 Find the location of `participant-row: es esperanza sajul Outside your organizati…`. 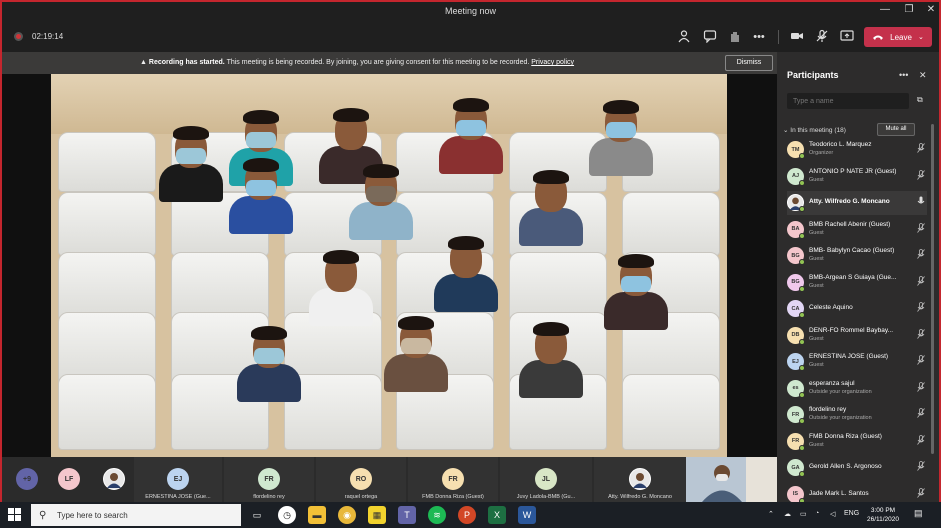

participant-row: es esperanza sajul Outside your organizati… is located at coordinates (857, 389).